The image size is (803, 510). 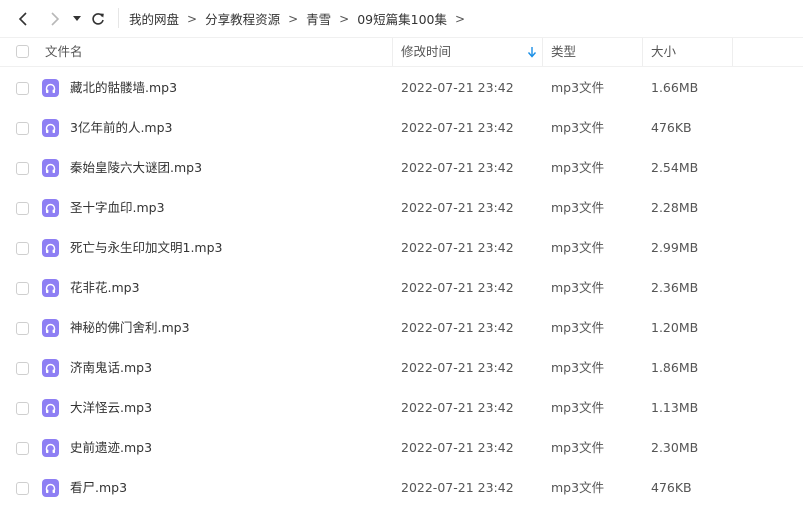 What do you see at coordinates (111, 408) in the screenshot?
I see `file-name: 大洋怪云.mp3` at bounding box center [111, 408].